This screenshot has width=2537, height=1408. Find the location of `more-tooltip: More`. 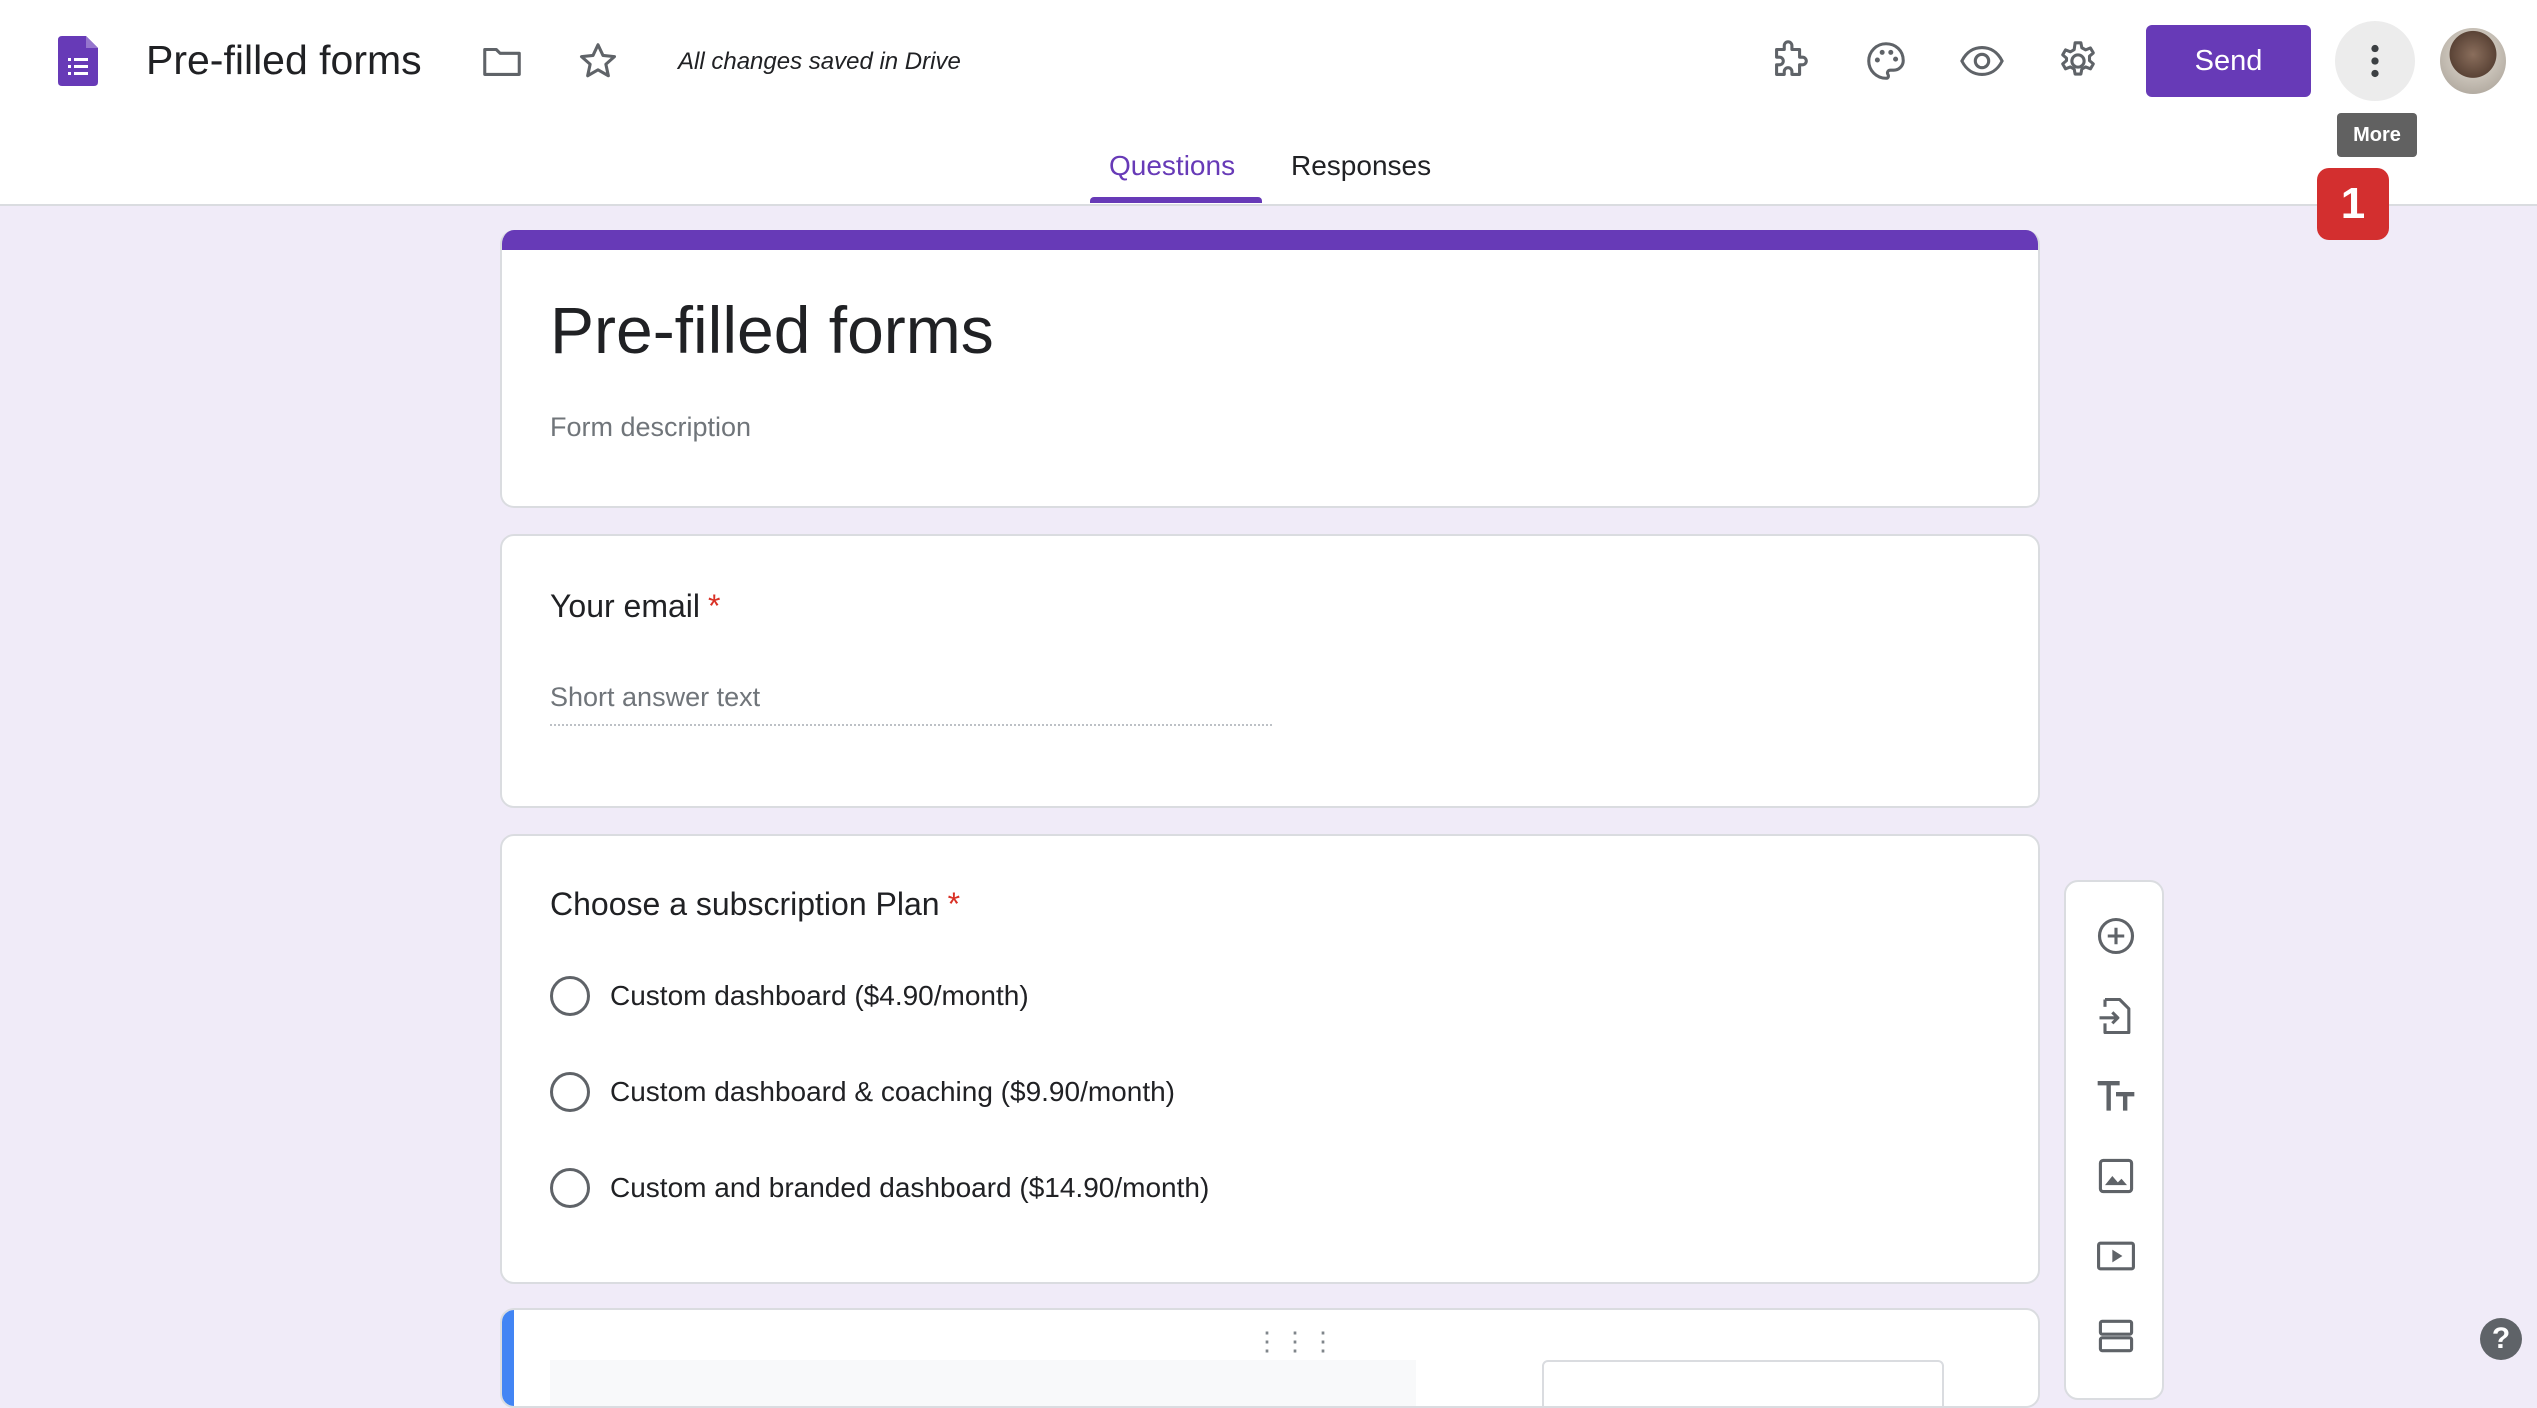

more-tooltip: More is located at coordinates (2377, 135).